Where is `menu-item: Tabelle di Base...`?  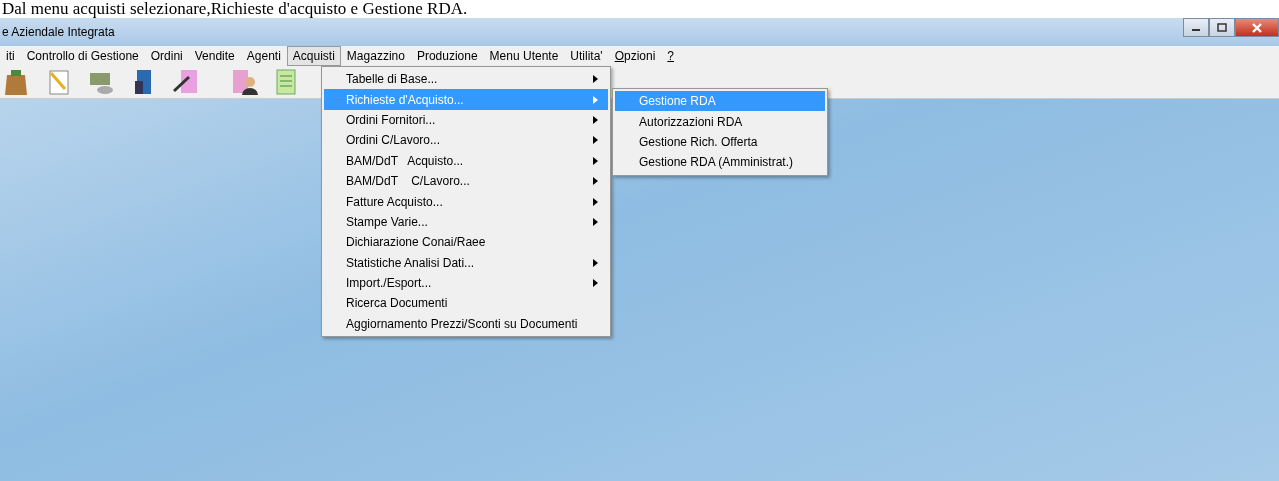 menu-item: Tabelle di Base... is located at coordinates (466, 79).